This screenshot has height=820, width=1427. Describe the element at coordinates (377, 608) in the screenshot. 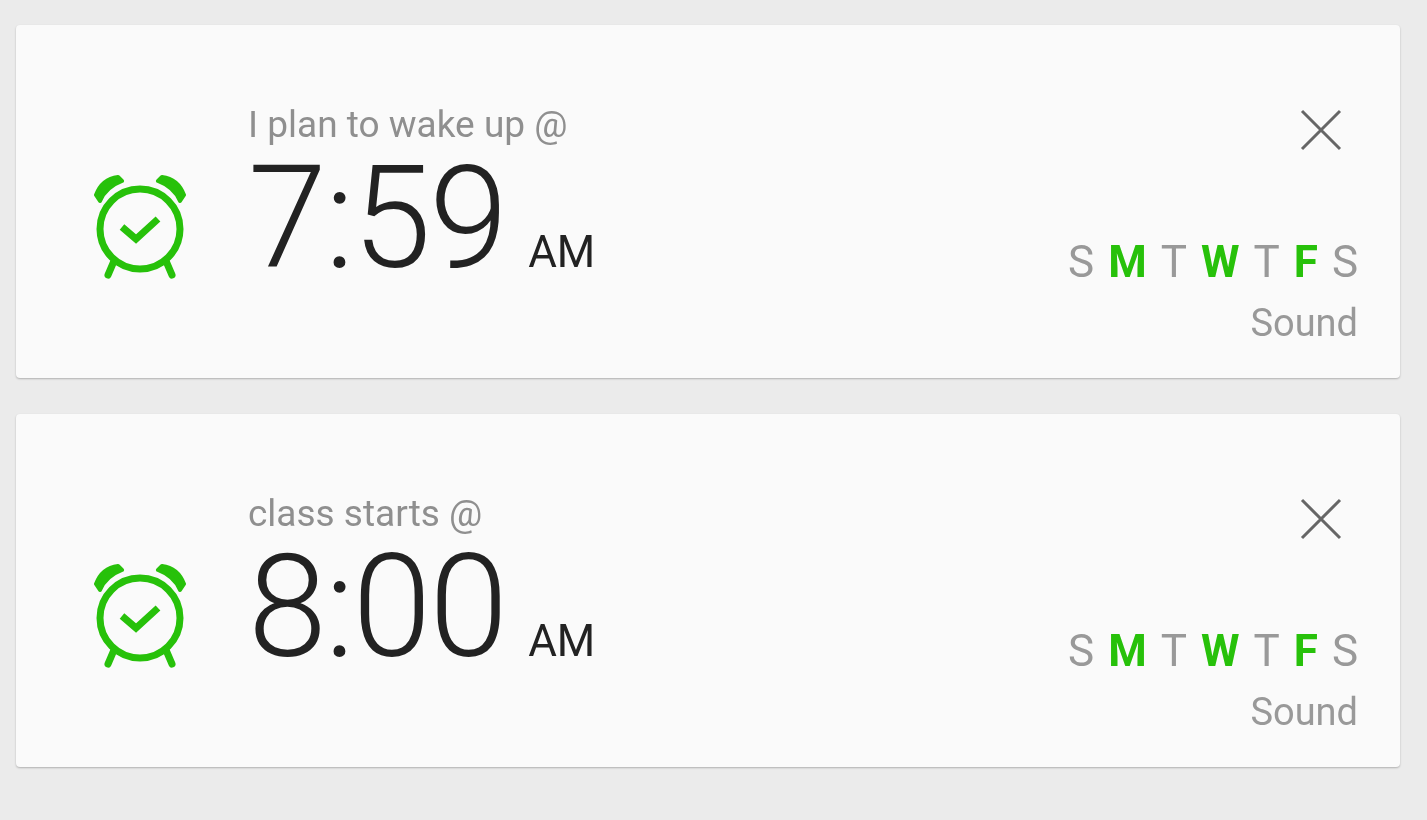

I see `alarm-time: 8:00` at that location.